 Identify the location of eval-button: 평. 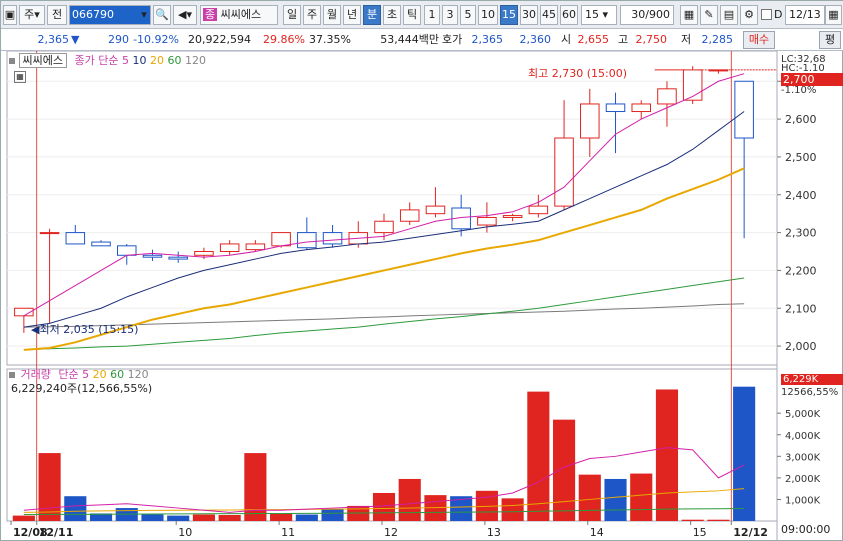
(830, 40).